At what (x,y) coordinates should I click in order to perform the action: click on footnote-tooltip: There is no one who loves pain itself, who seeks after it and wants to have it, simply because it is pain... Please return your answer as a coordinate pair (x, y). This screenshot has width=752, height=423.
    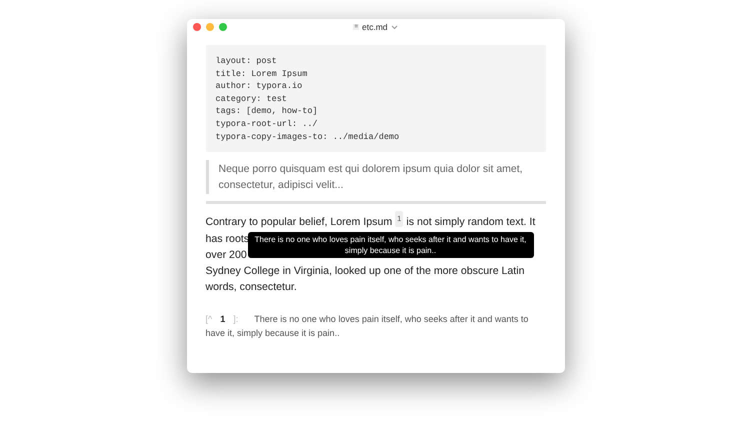
    Looking at the image, I should click on (391, 245).